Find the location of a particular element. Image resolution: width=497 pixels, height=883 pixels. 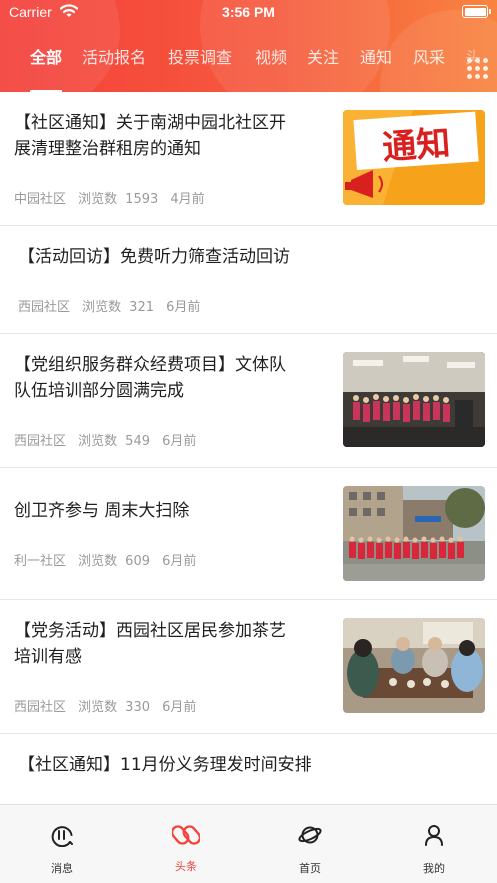

tea-training-photo is located at coordinates (414, 665).